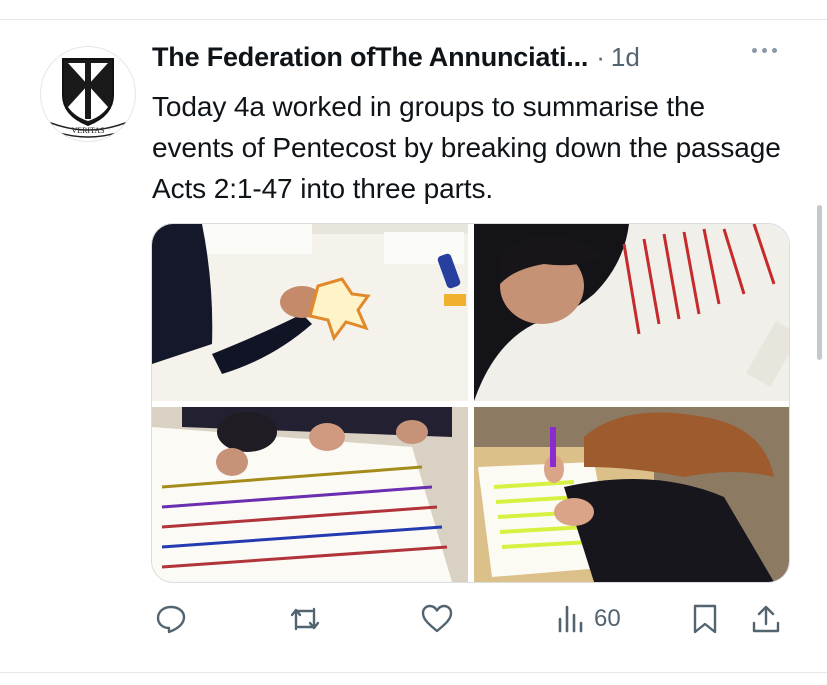 The image size is (827, 685). Describe the element at coordinates (570, 619) in the screenshot. I see `views-icon` at that location.